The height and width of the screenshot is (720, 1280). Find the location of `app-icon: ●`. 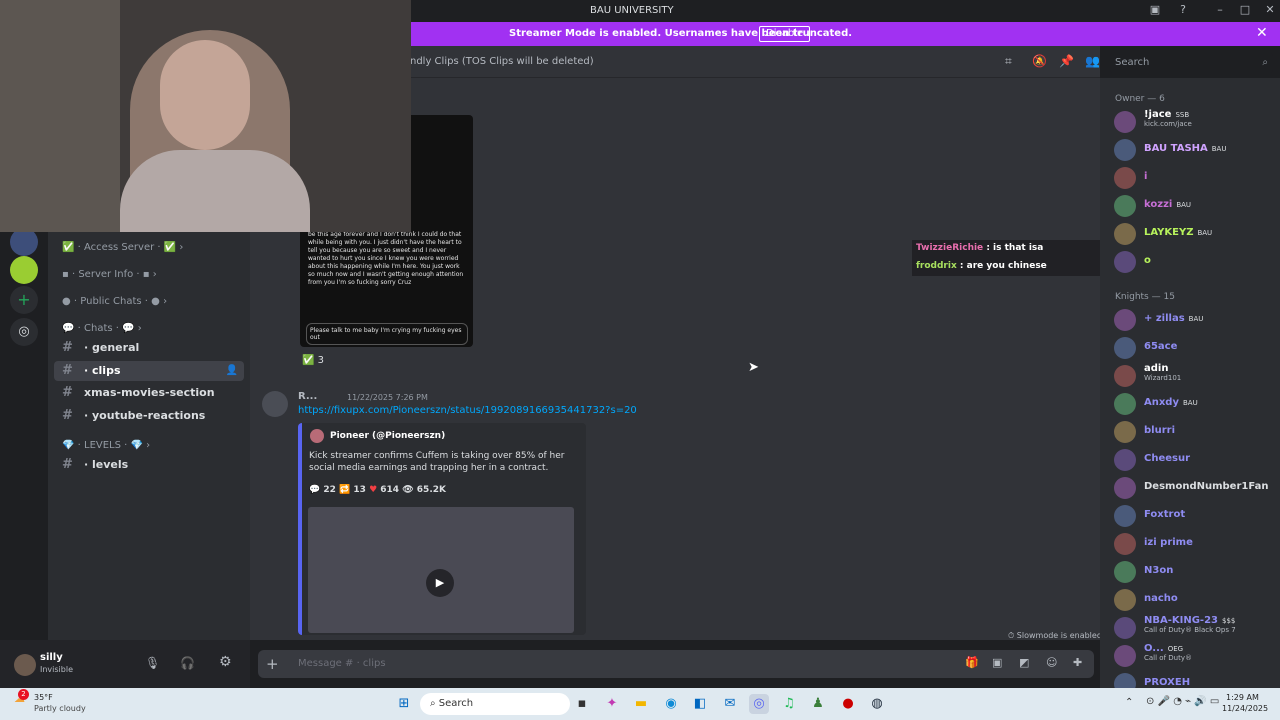

app-icon: ● is located at coordinates (848, 704).